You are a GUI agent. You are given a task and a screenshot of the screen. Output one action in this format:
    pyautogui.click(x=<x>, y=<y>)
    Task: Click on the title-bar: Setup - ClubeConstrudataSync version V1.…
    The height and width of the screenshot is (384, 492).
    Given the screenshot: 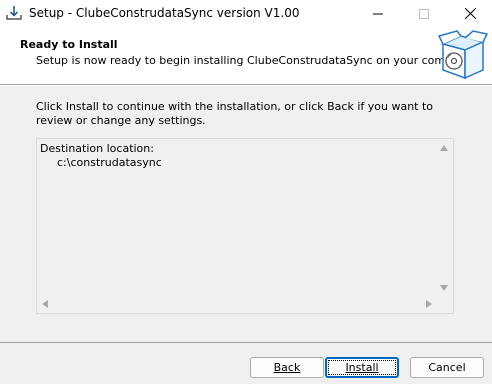 What is the action you would take?
    pyautogui.click(x=246, y=13)
    